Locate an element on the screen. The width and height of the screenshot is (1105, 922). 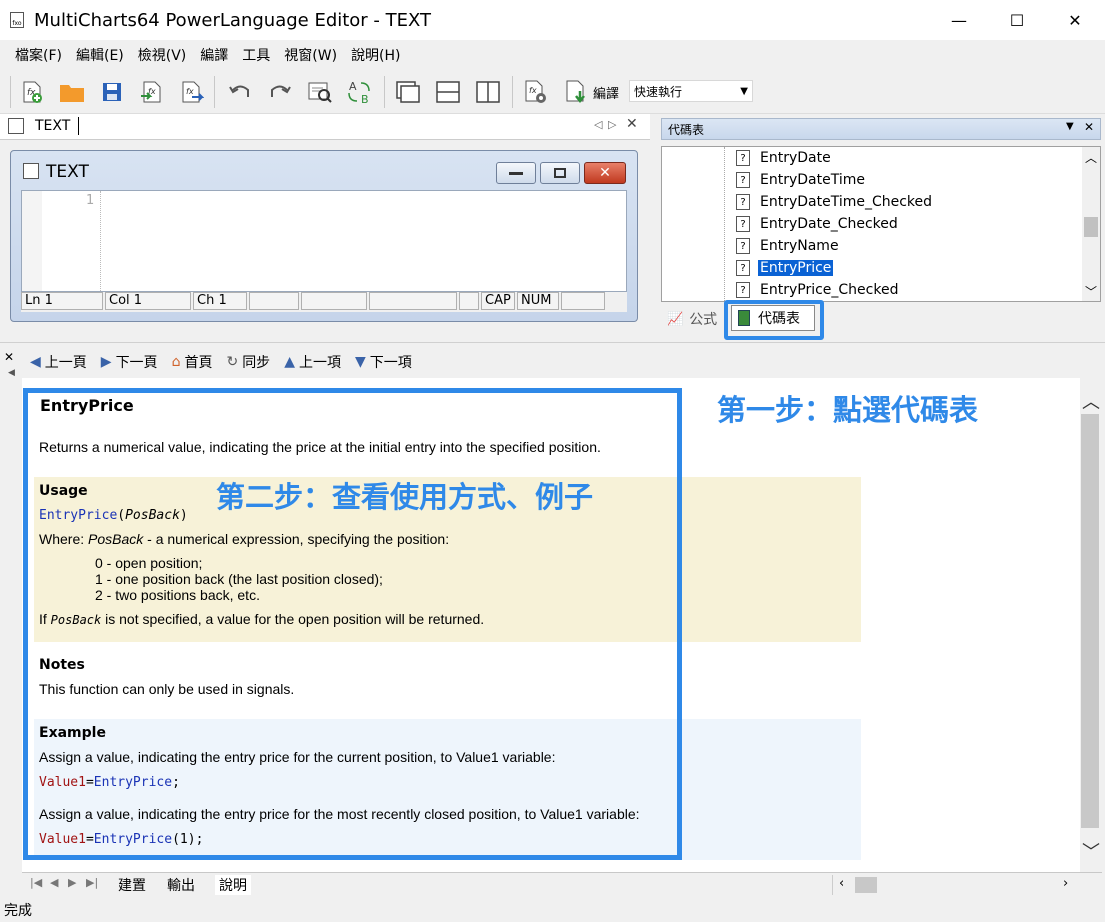
tab-codes: 代碼表 is located at coordinates (773, 318).